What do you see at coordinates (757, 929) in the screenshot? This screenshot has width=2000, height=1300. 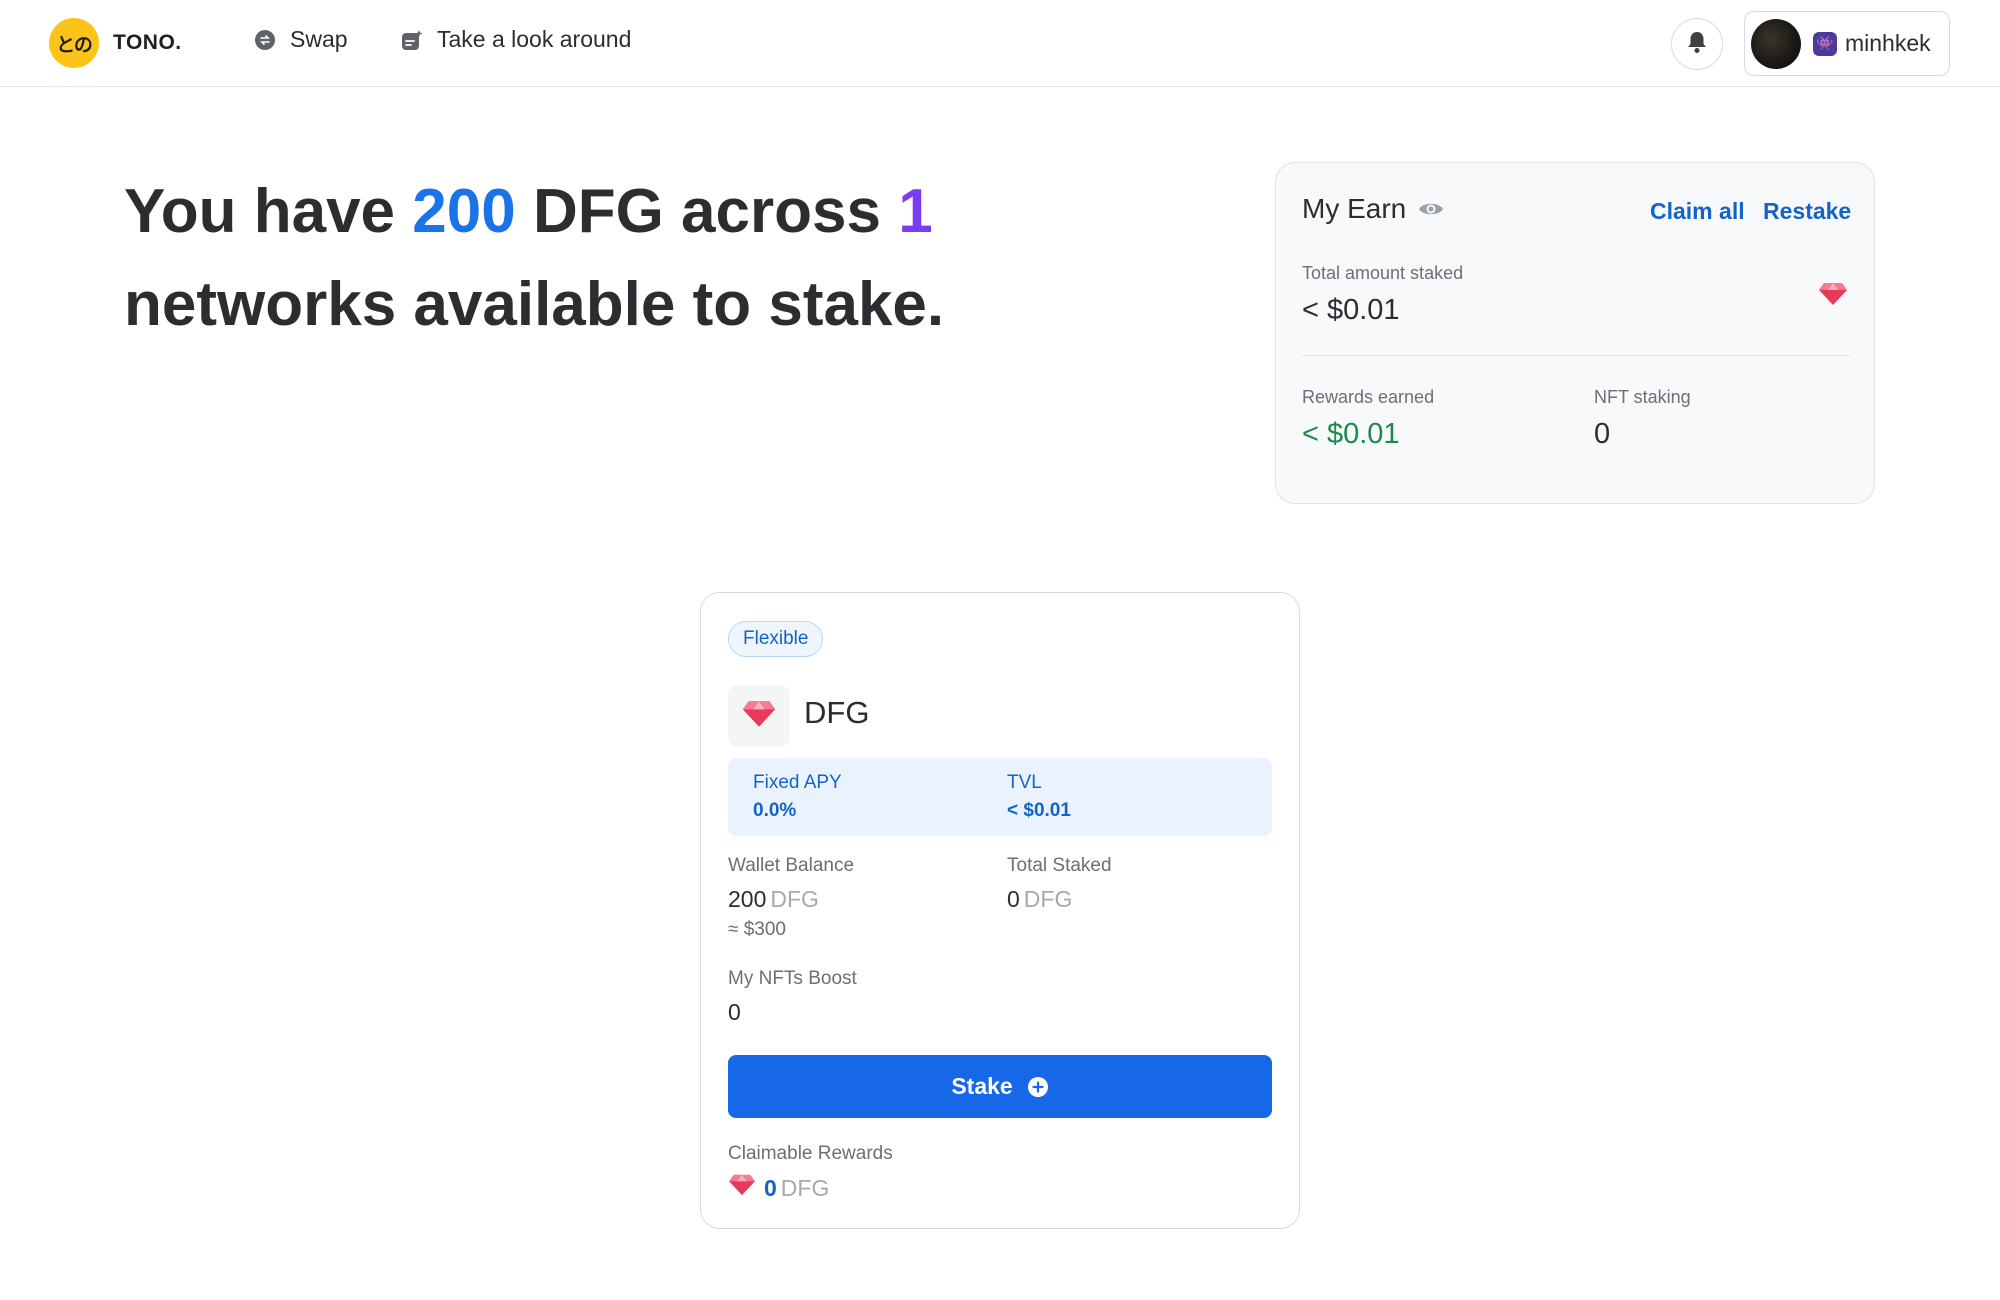 I see `wallet-balance-usd: ≈ $300` at bounding box center [757, 929].